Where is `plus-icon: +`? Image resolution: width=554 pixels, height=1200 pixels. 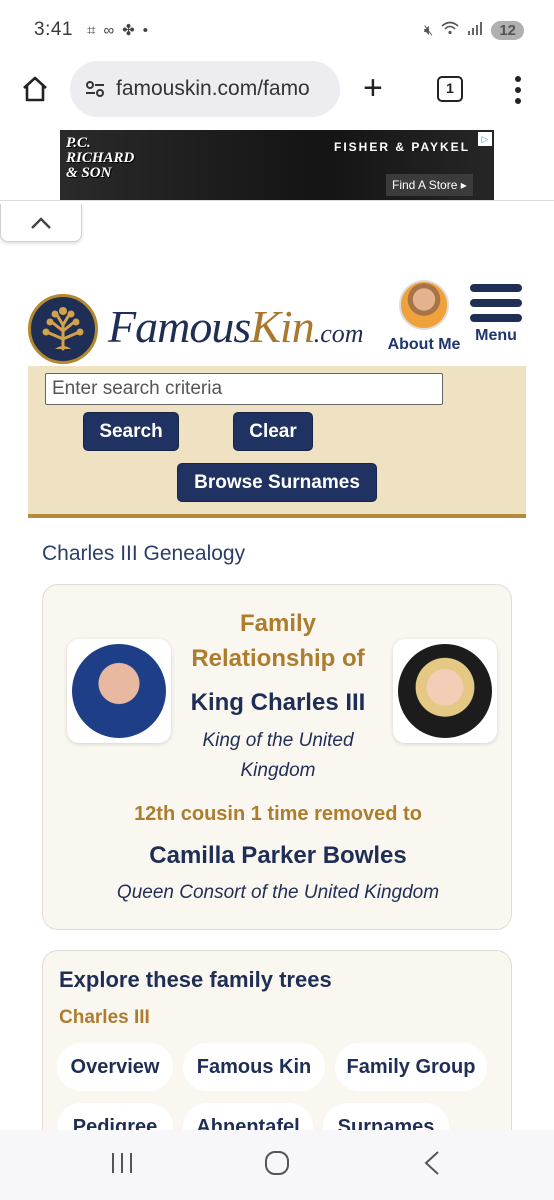
plus-icon: + is located at coordinates (373, 88).